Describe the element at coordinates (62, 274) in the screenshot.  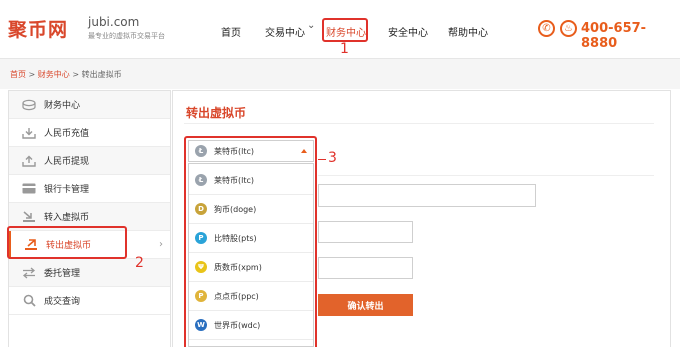
I see `sidebar-item-label: 委托管理` at that location.